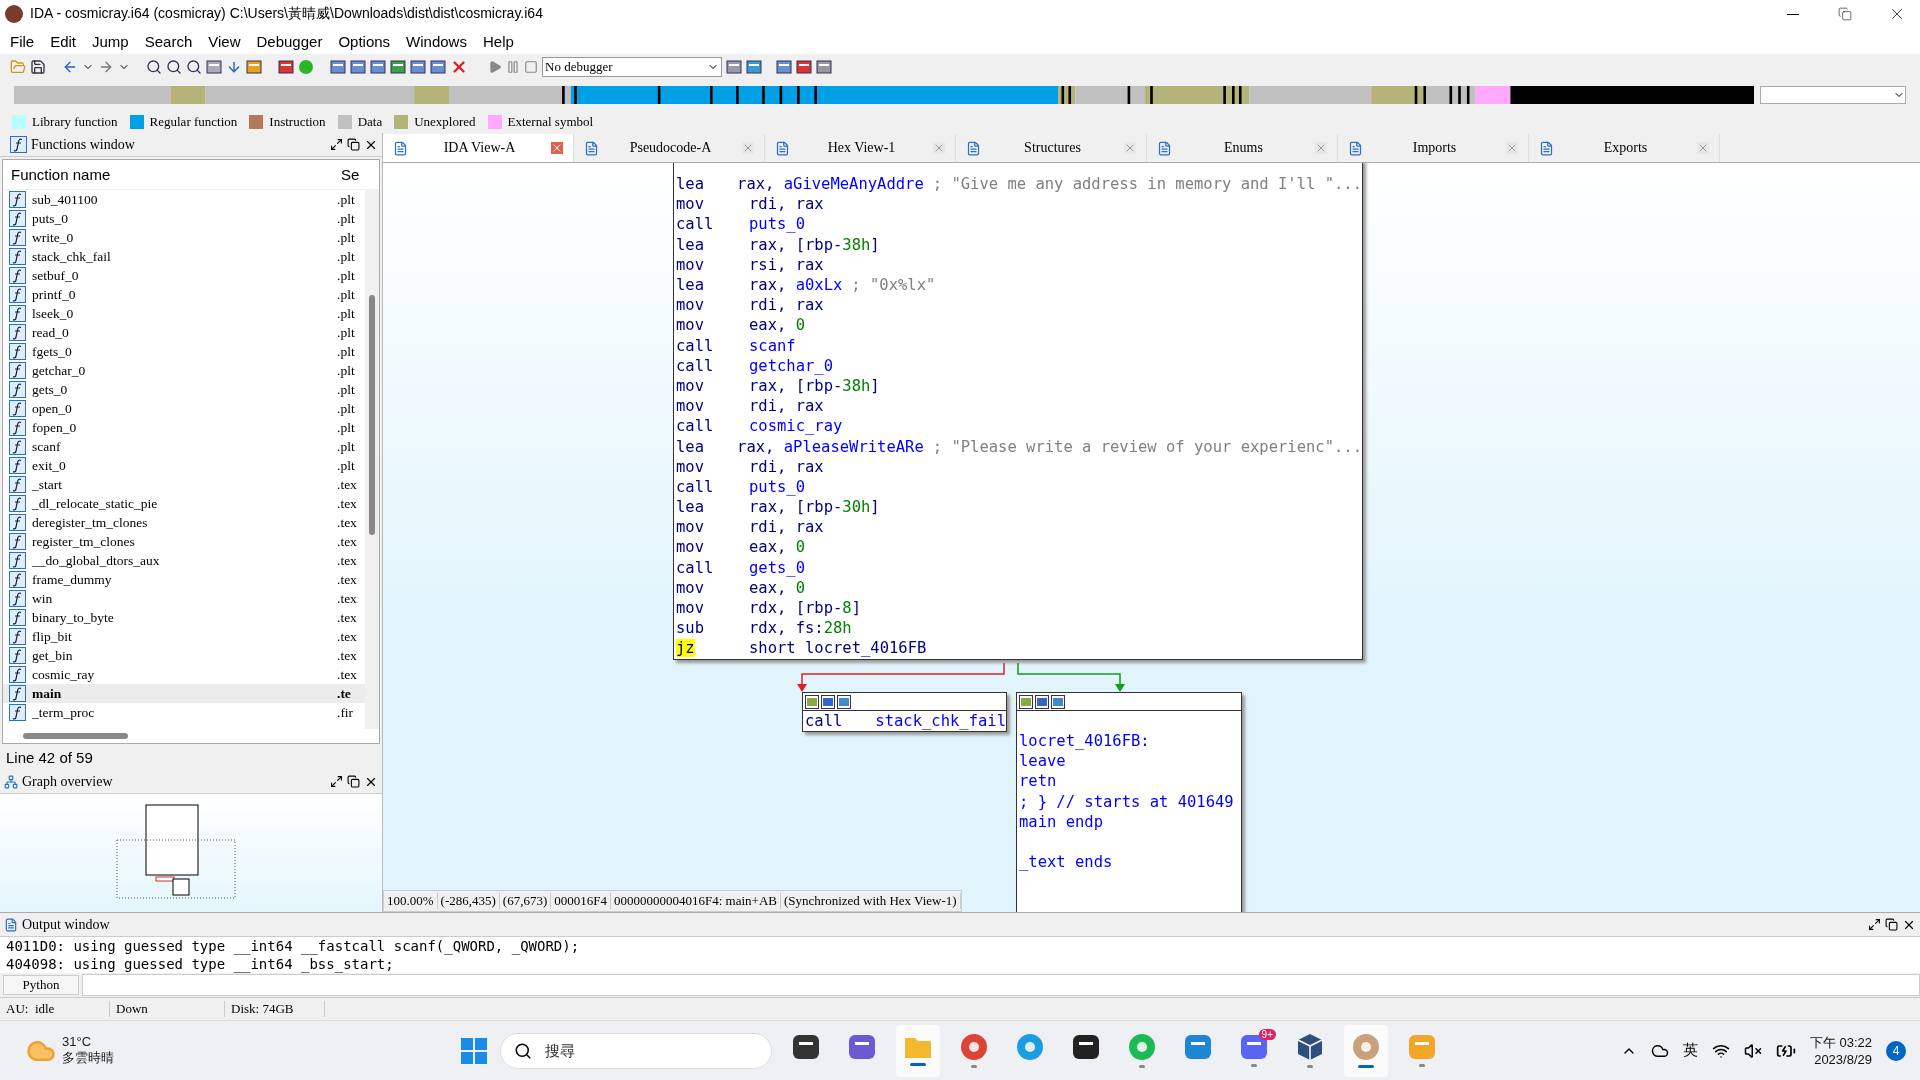 This screenshot has height=1080, width=1920. I want to click on function-row: deregister_tm_clones .tex, so click(184, 522).